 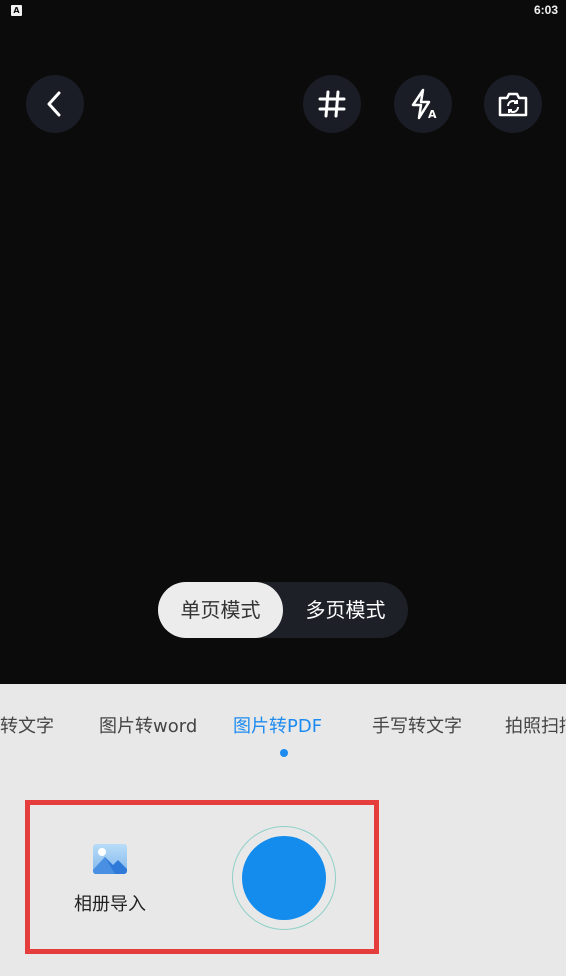 What do you see at coordinates (535, 725) in the screenshot?
I see `tab-photo-scan: 拍照扫描` at bounding box center [535, 725].